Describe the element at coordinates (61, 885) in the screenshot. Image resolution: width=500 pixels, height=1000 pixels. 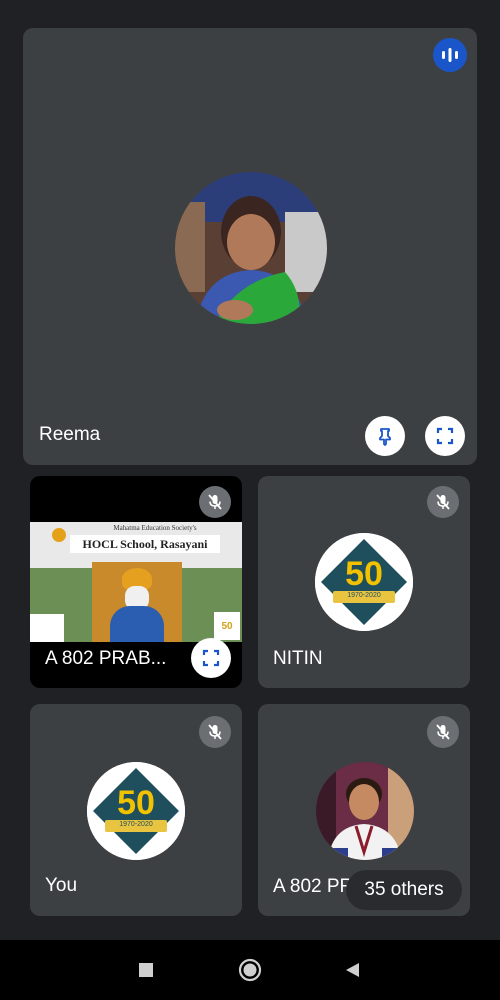
I see `participant-name: You` at that location.